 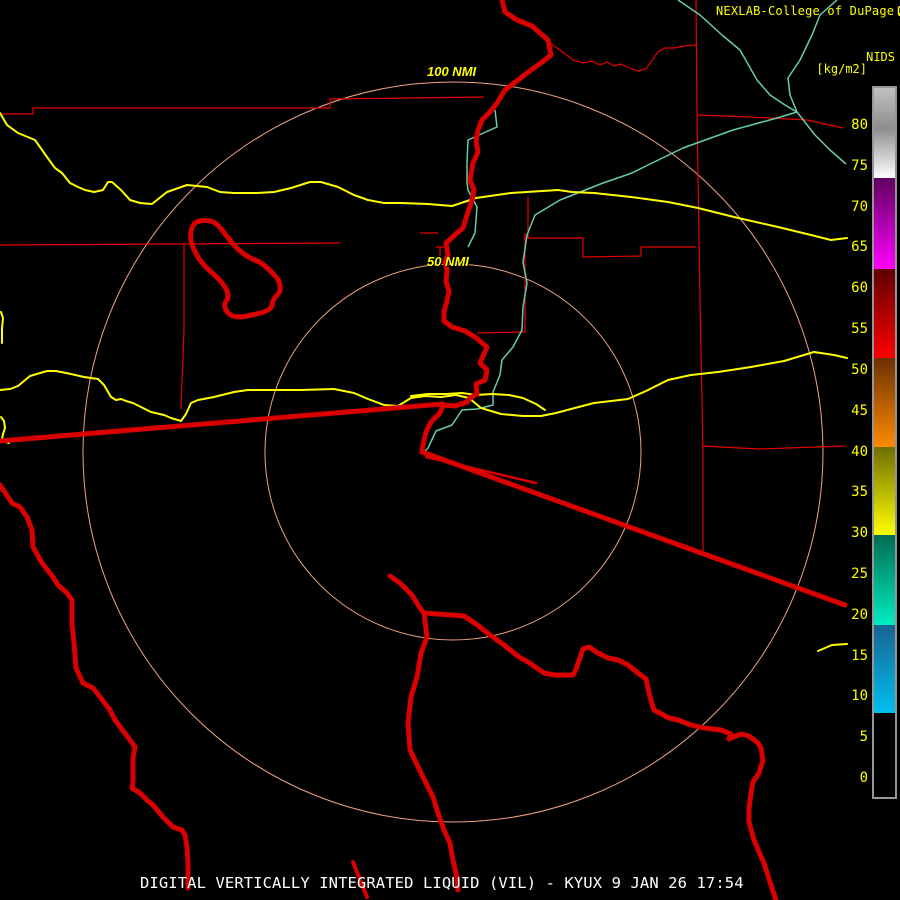 What do you see at coordinates (235, 268) in the screenshot?
I see `salton-sea-outline` at bounding box center [235, 268].